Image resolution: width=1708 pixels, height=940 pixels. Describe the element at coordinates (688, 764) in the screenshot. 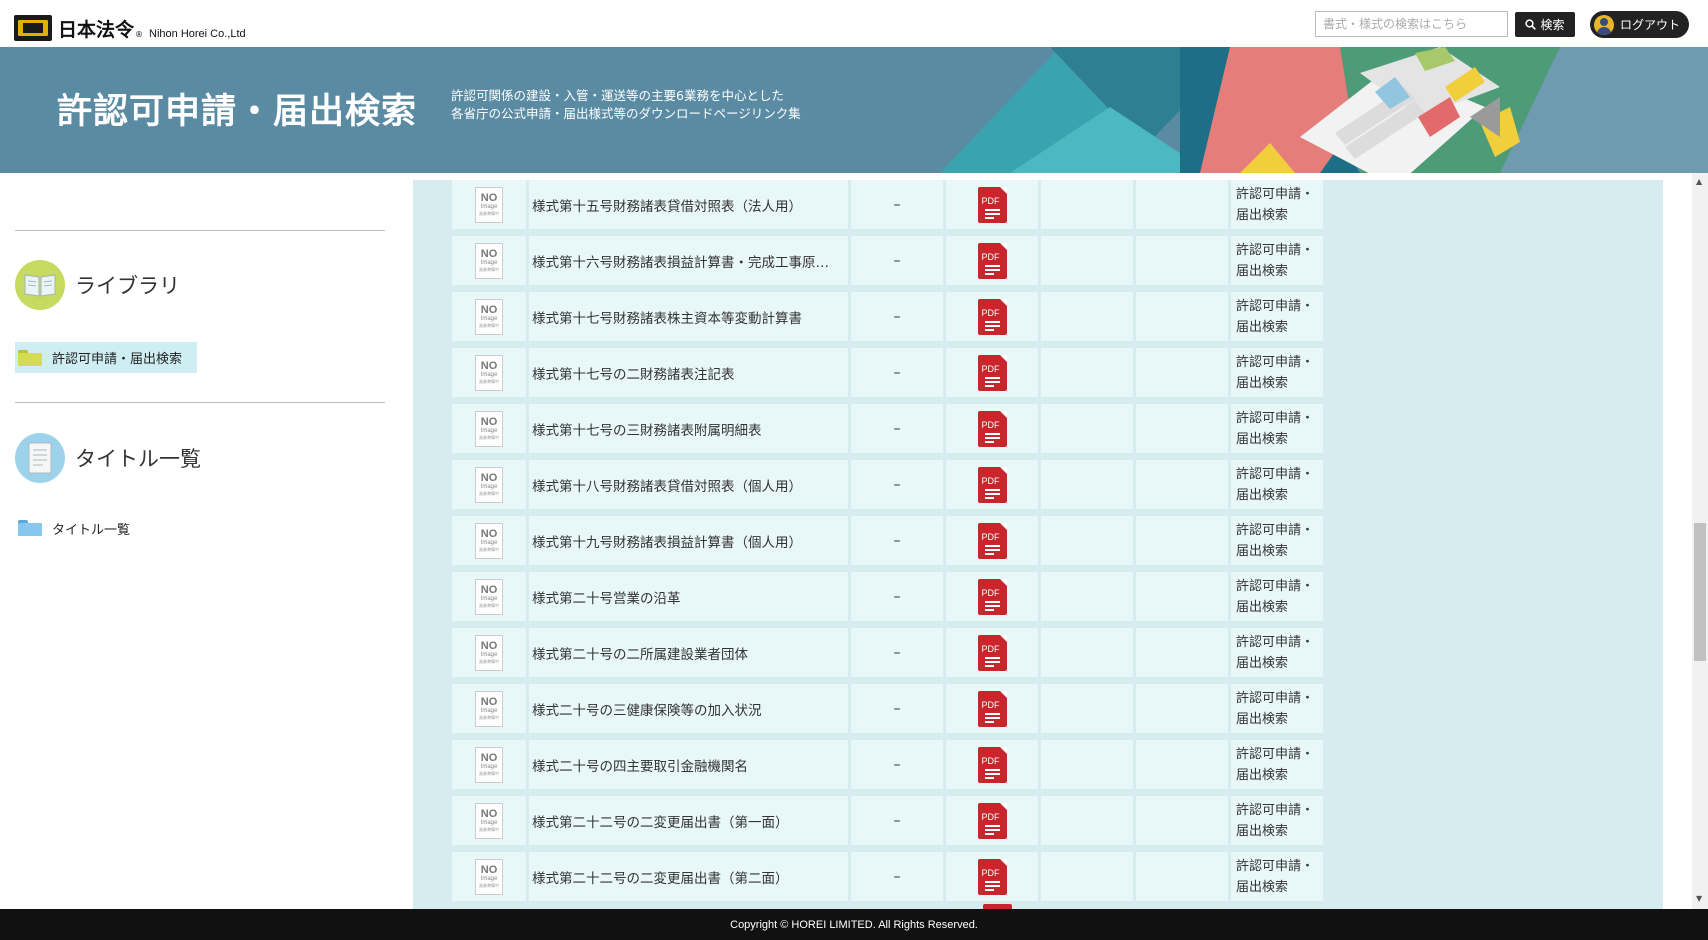

I see `document-title: 様式二十号の四主要取引金融機関名` at that location.